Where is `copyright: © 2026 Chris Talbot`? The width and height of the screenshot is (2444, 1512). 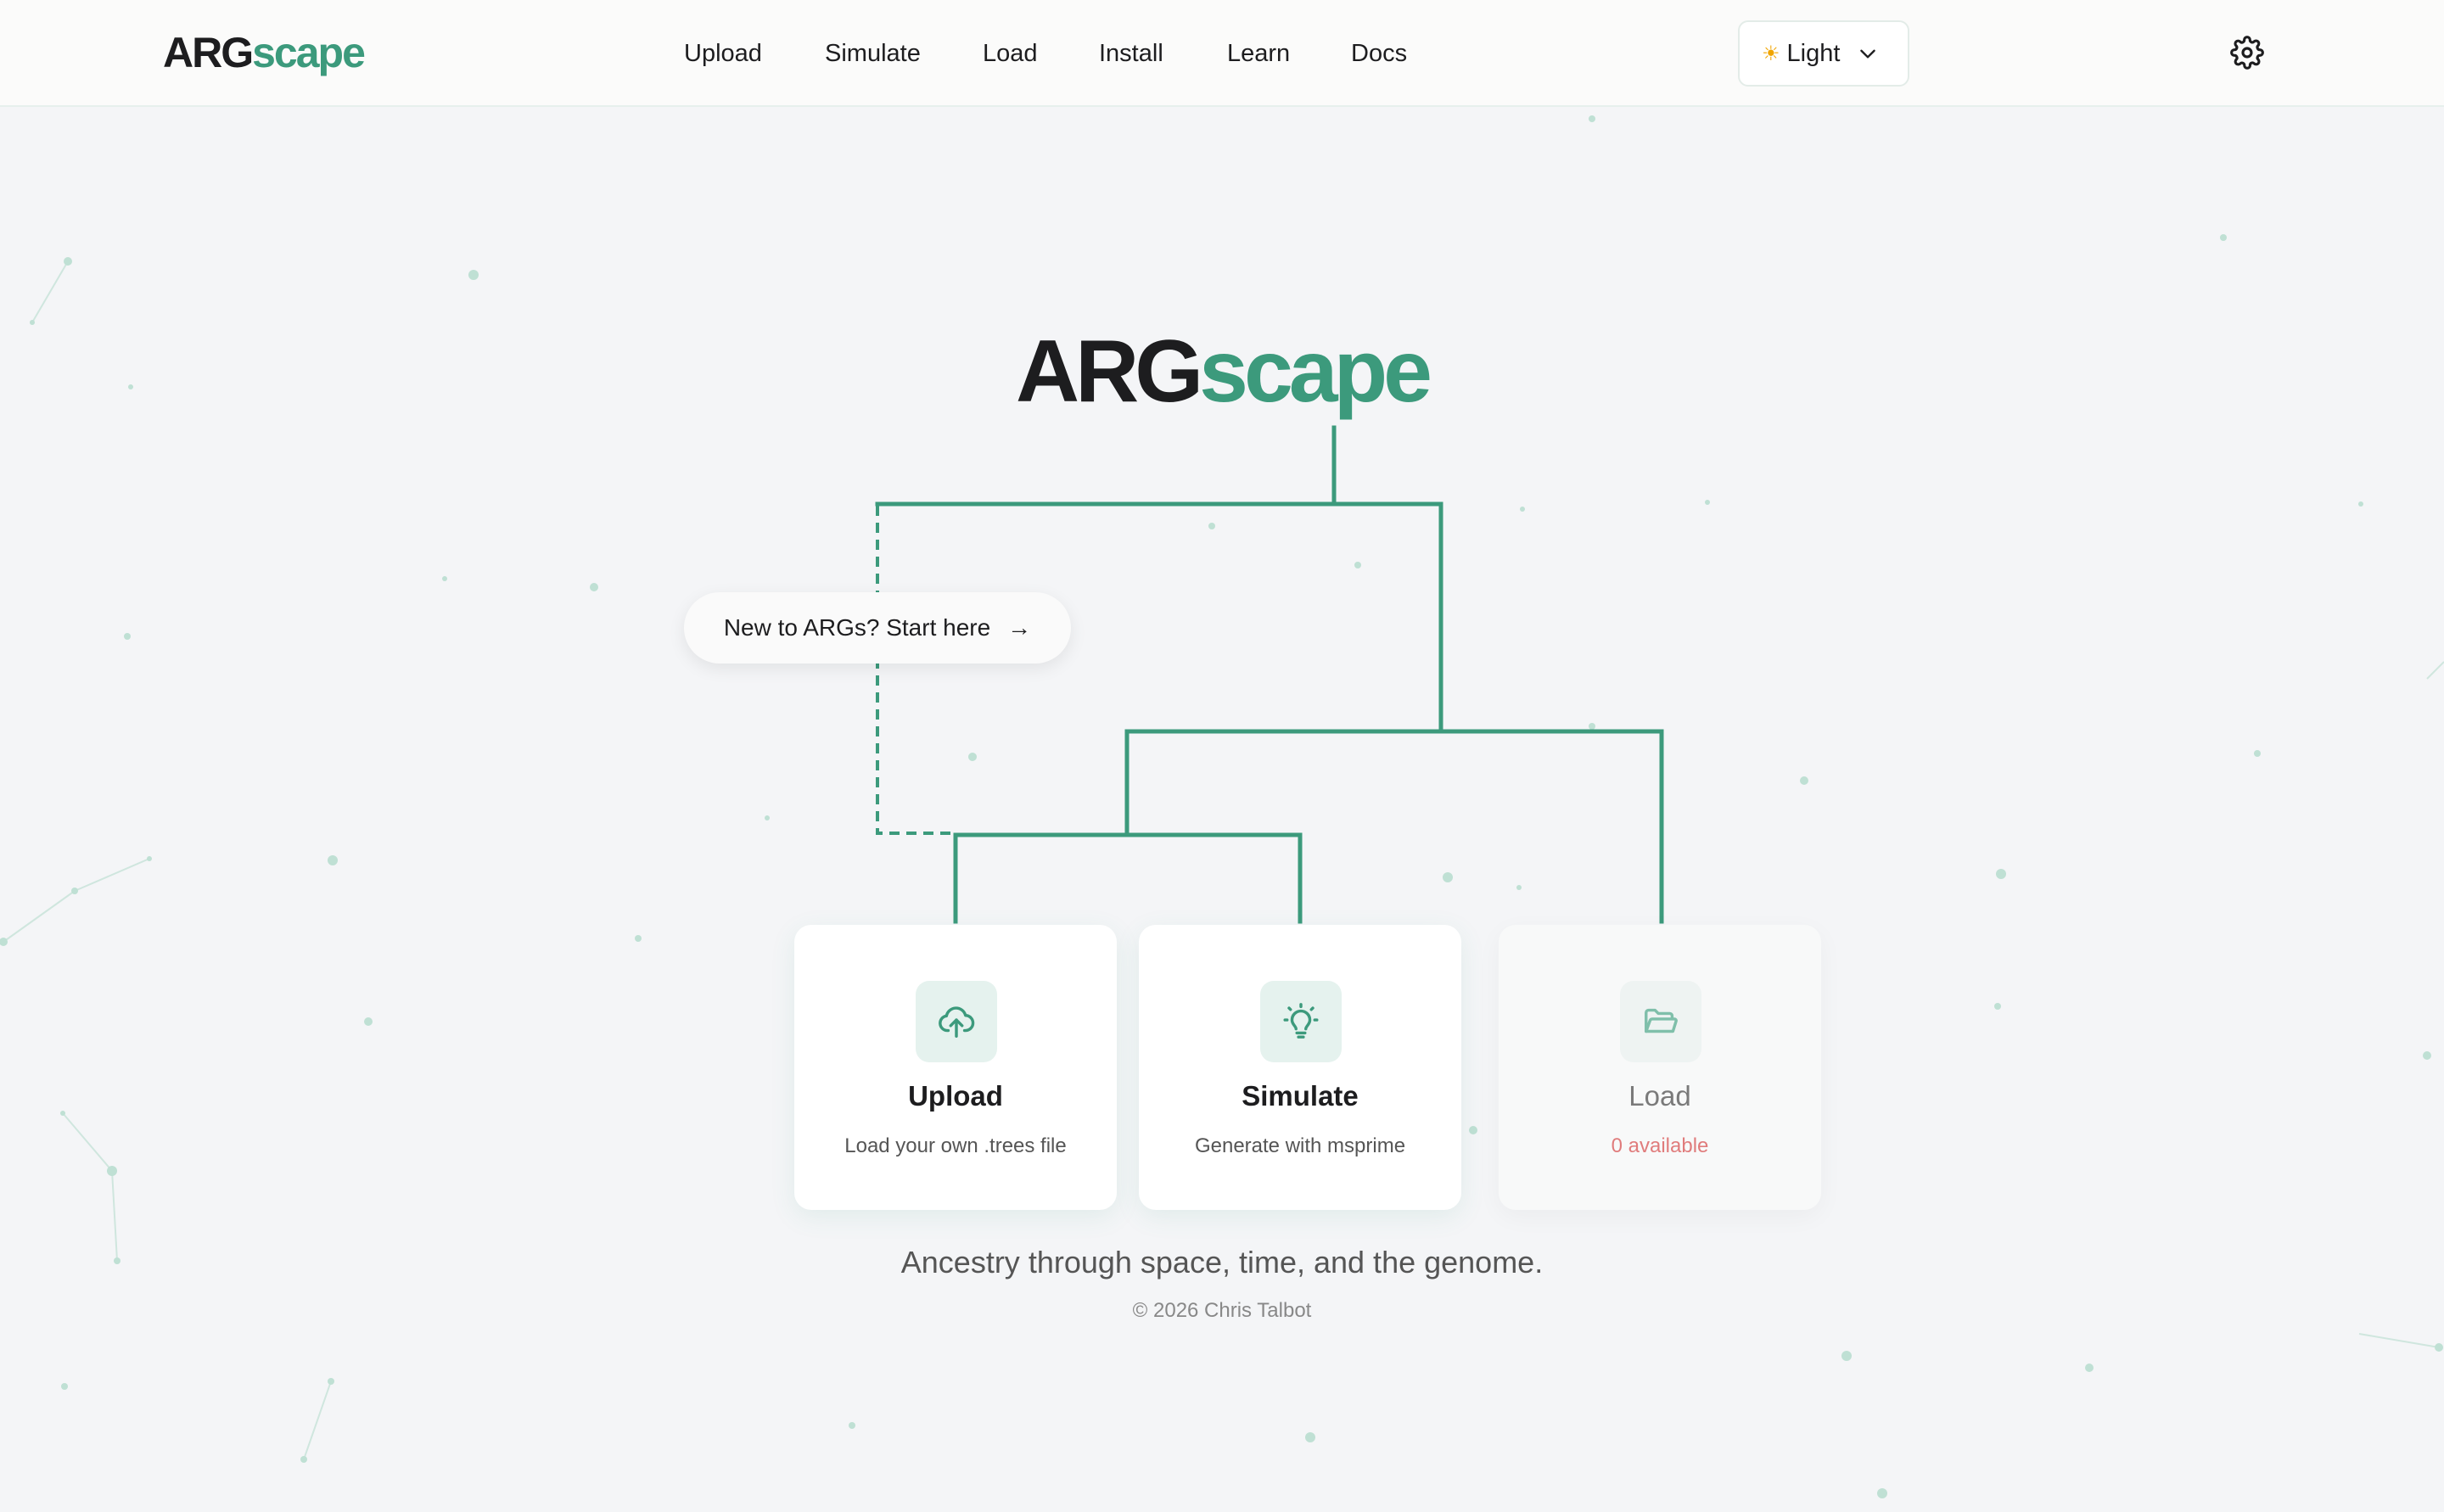
copyright: © 2026 Chris Talbot is located at coordinates (1222, 1310).